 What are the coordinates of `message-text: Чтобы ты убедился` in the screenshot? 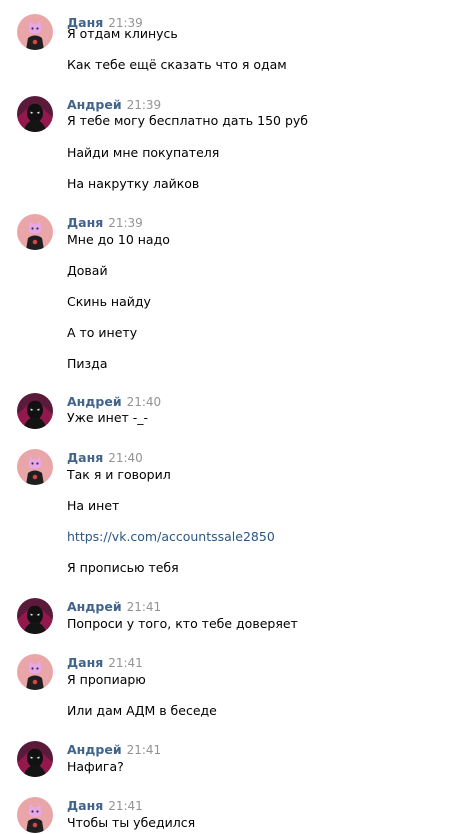 It's located at (131, 822).